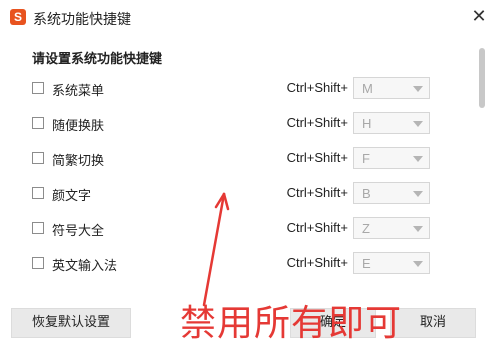  I want to click on shortcut-label: 简繁切换, so click(78, 161).